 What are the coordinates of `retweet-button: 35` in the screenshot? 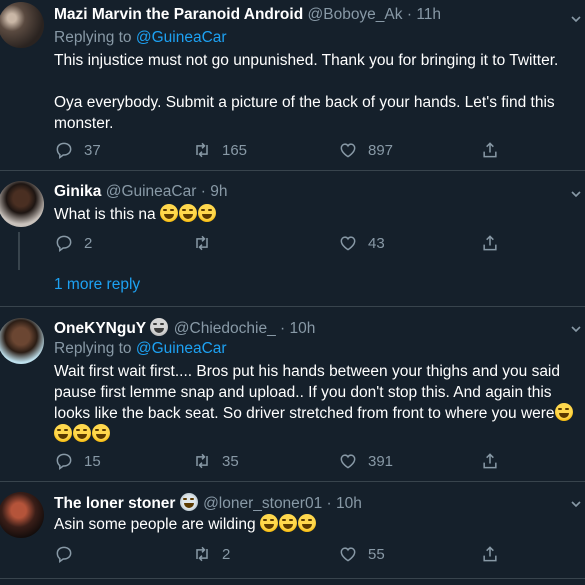 It's located at (215, 461).